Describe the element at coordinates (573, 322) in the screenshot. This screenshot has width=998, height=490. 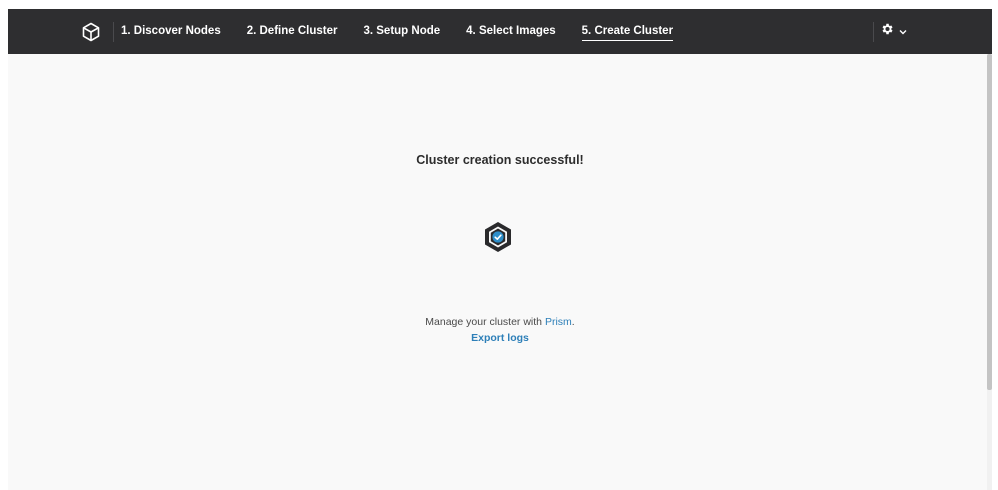
I see `manage-suffix: .` at that location.